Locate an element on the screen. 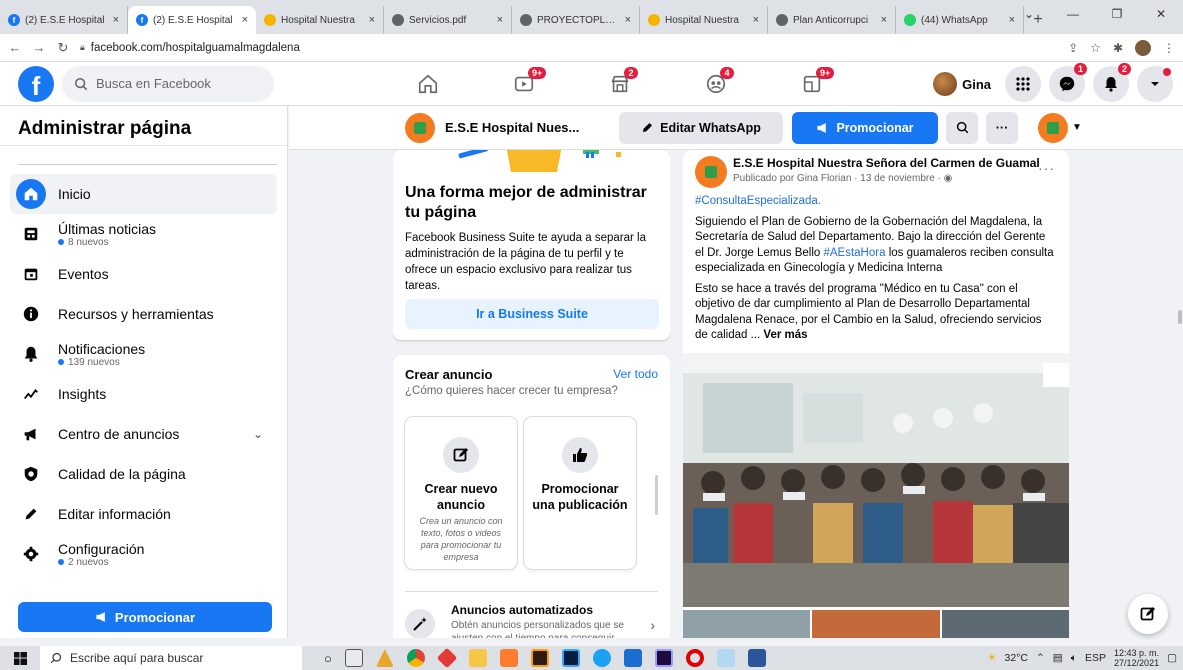 This screenshot has height=670, width=1183. notifications-button: 2 is located at coordinates (1112, 82).